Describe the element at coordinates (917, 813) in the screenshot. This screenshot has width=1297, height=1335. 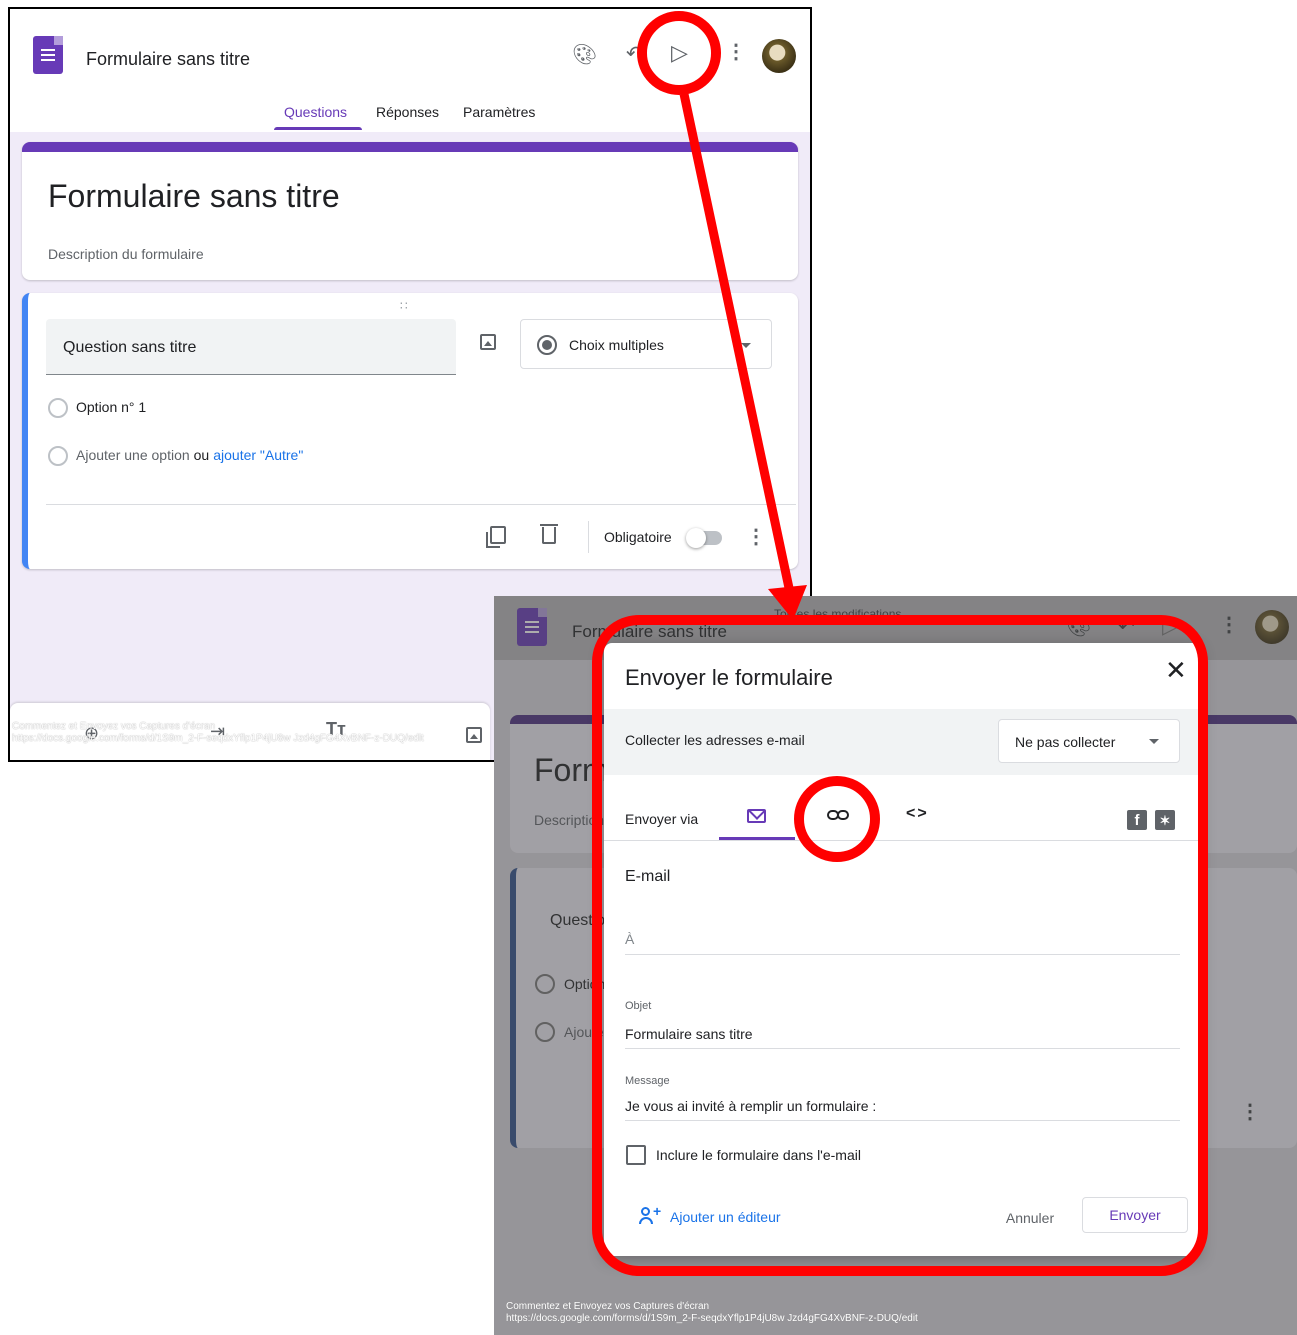
I see `embed-icon: <>` at that location.